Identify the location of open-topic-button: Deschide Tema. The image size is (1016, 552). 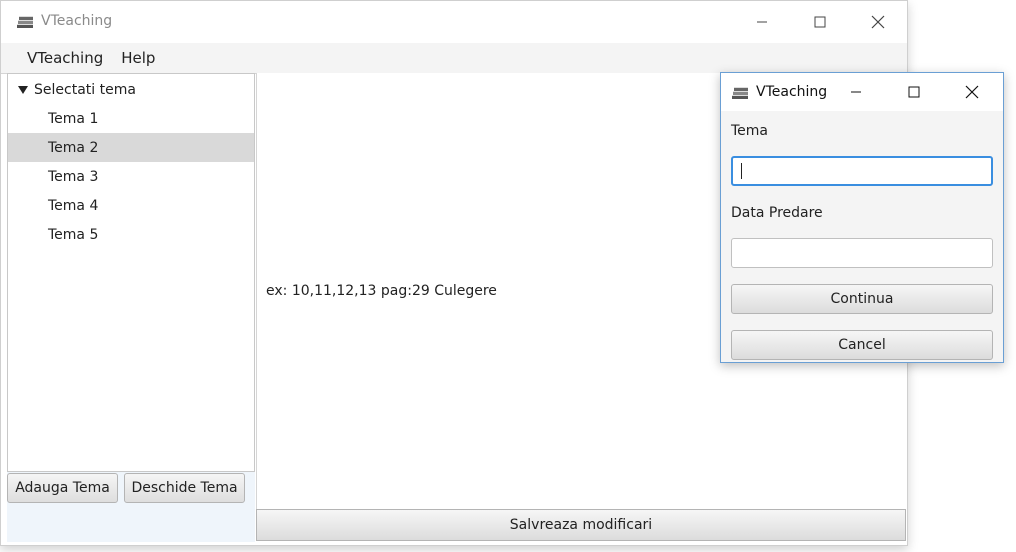
(184, 488).